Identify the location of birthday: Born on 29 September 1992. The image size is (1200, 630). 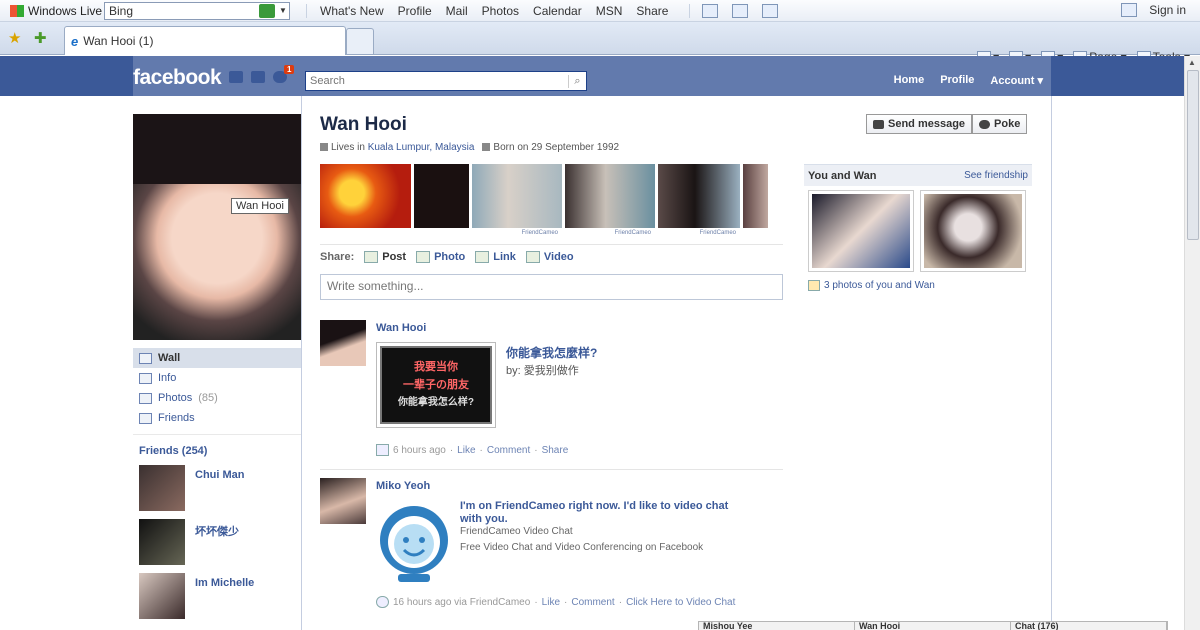
(550, 147).